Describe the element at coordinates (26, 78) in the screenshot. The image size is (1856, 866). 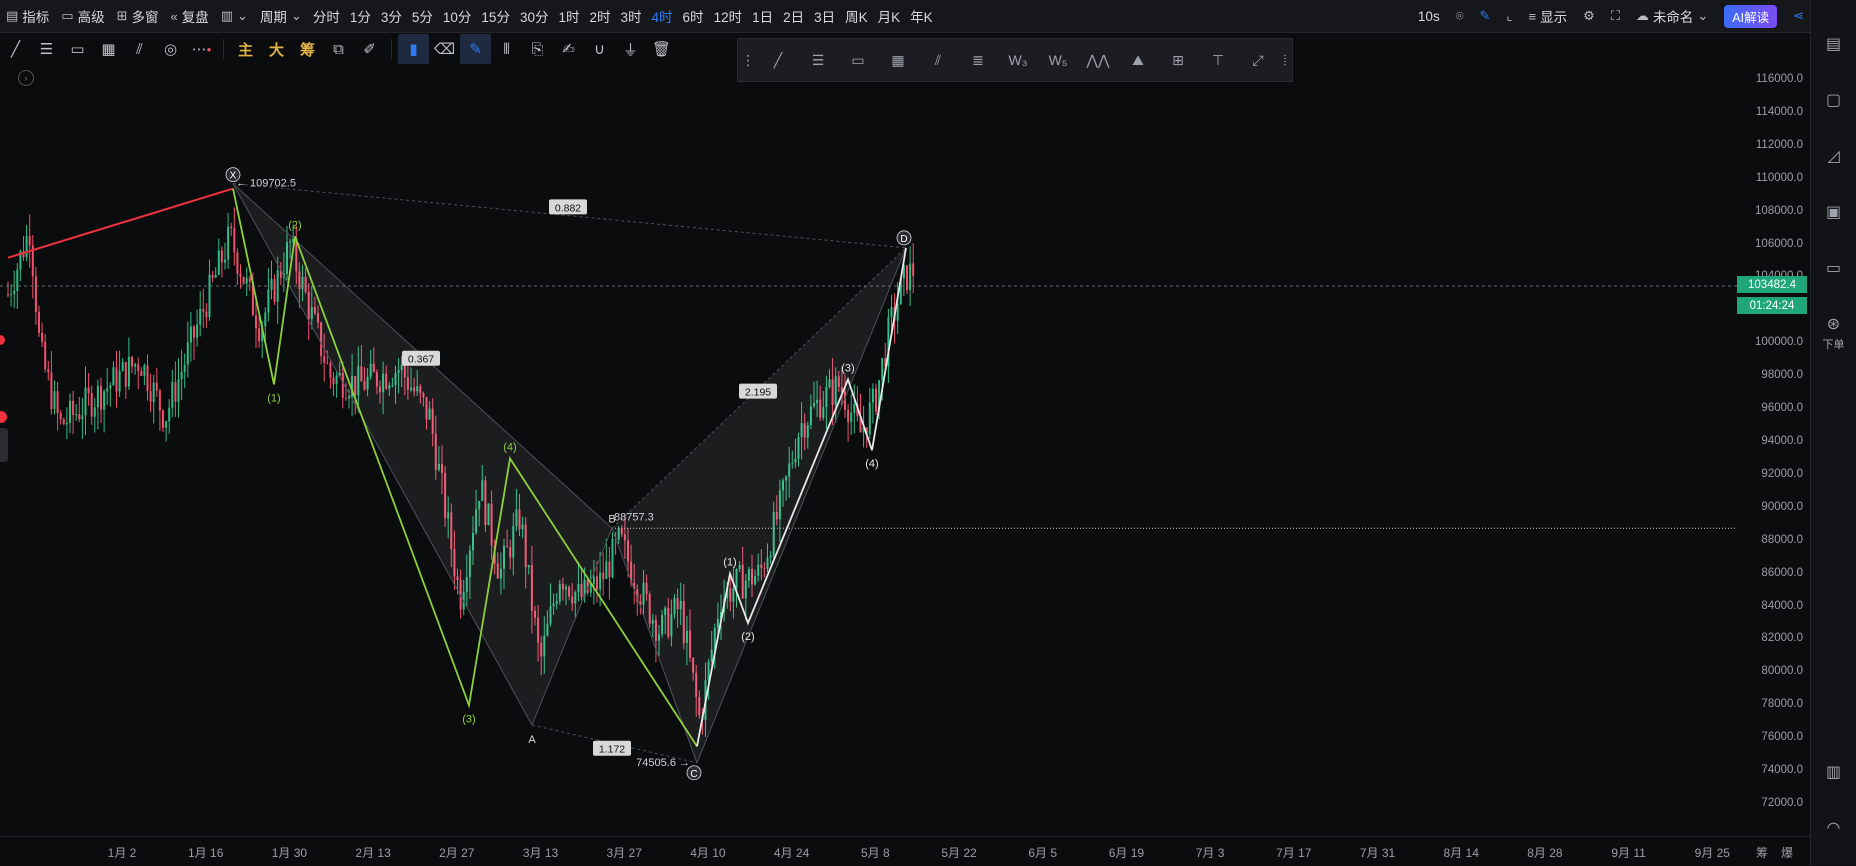
I see `expand-icon: ›` at that location.